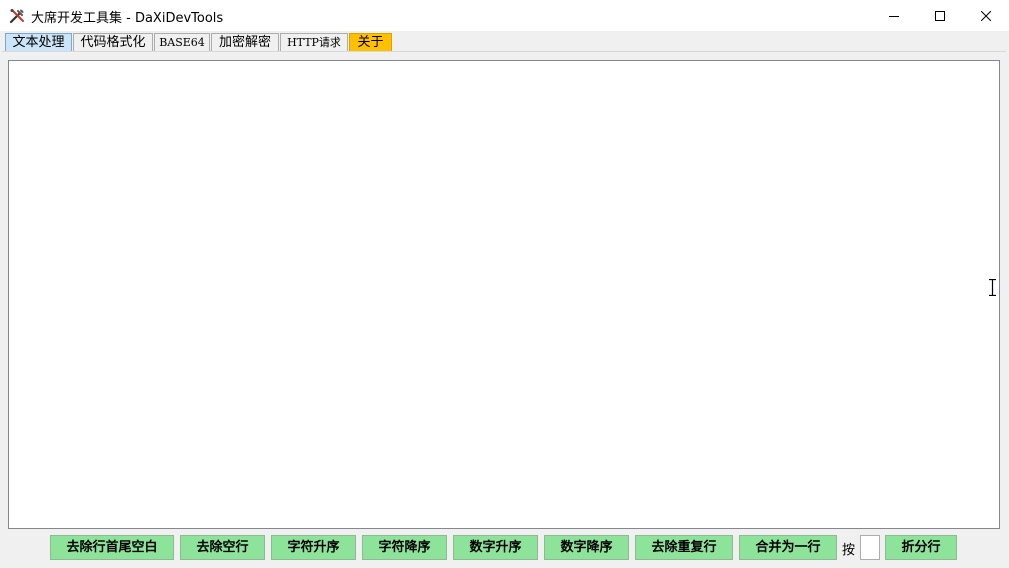 Image resolution: width=1009 pixels, height=568 pixels. I want to click on close-icon, so click(986, 15).